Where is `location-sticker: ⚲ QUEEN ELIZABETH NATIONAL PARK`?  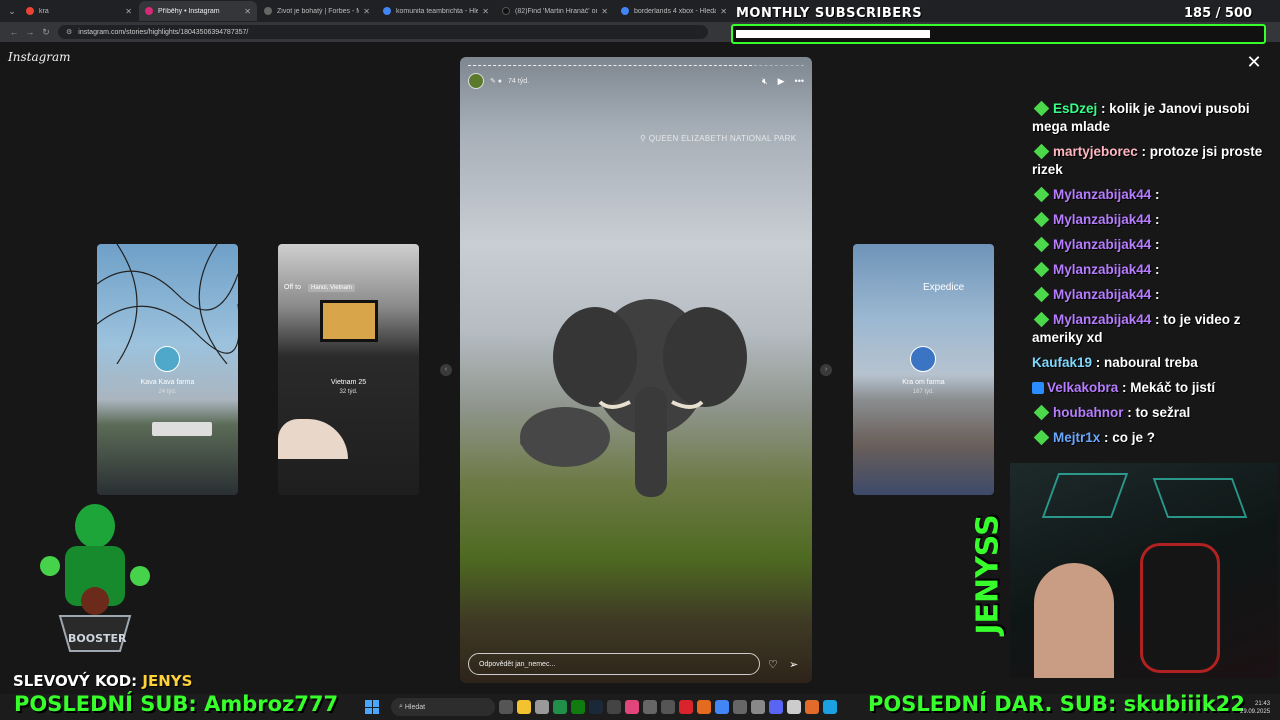 location-sticker: ⚲ QUEEN ELIZABETH NATIONAL PARK is located at coordinates (718, 138).